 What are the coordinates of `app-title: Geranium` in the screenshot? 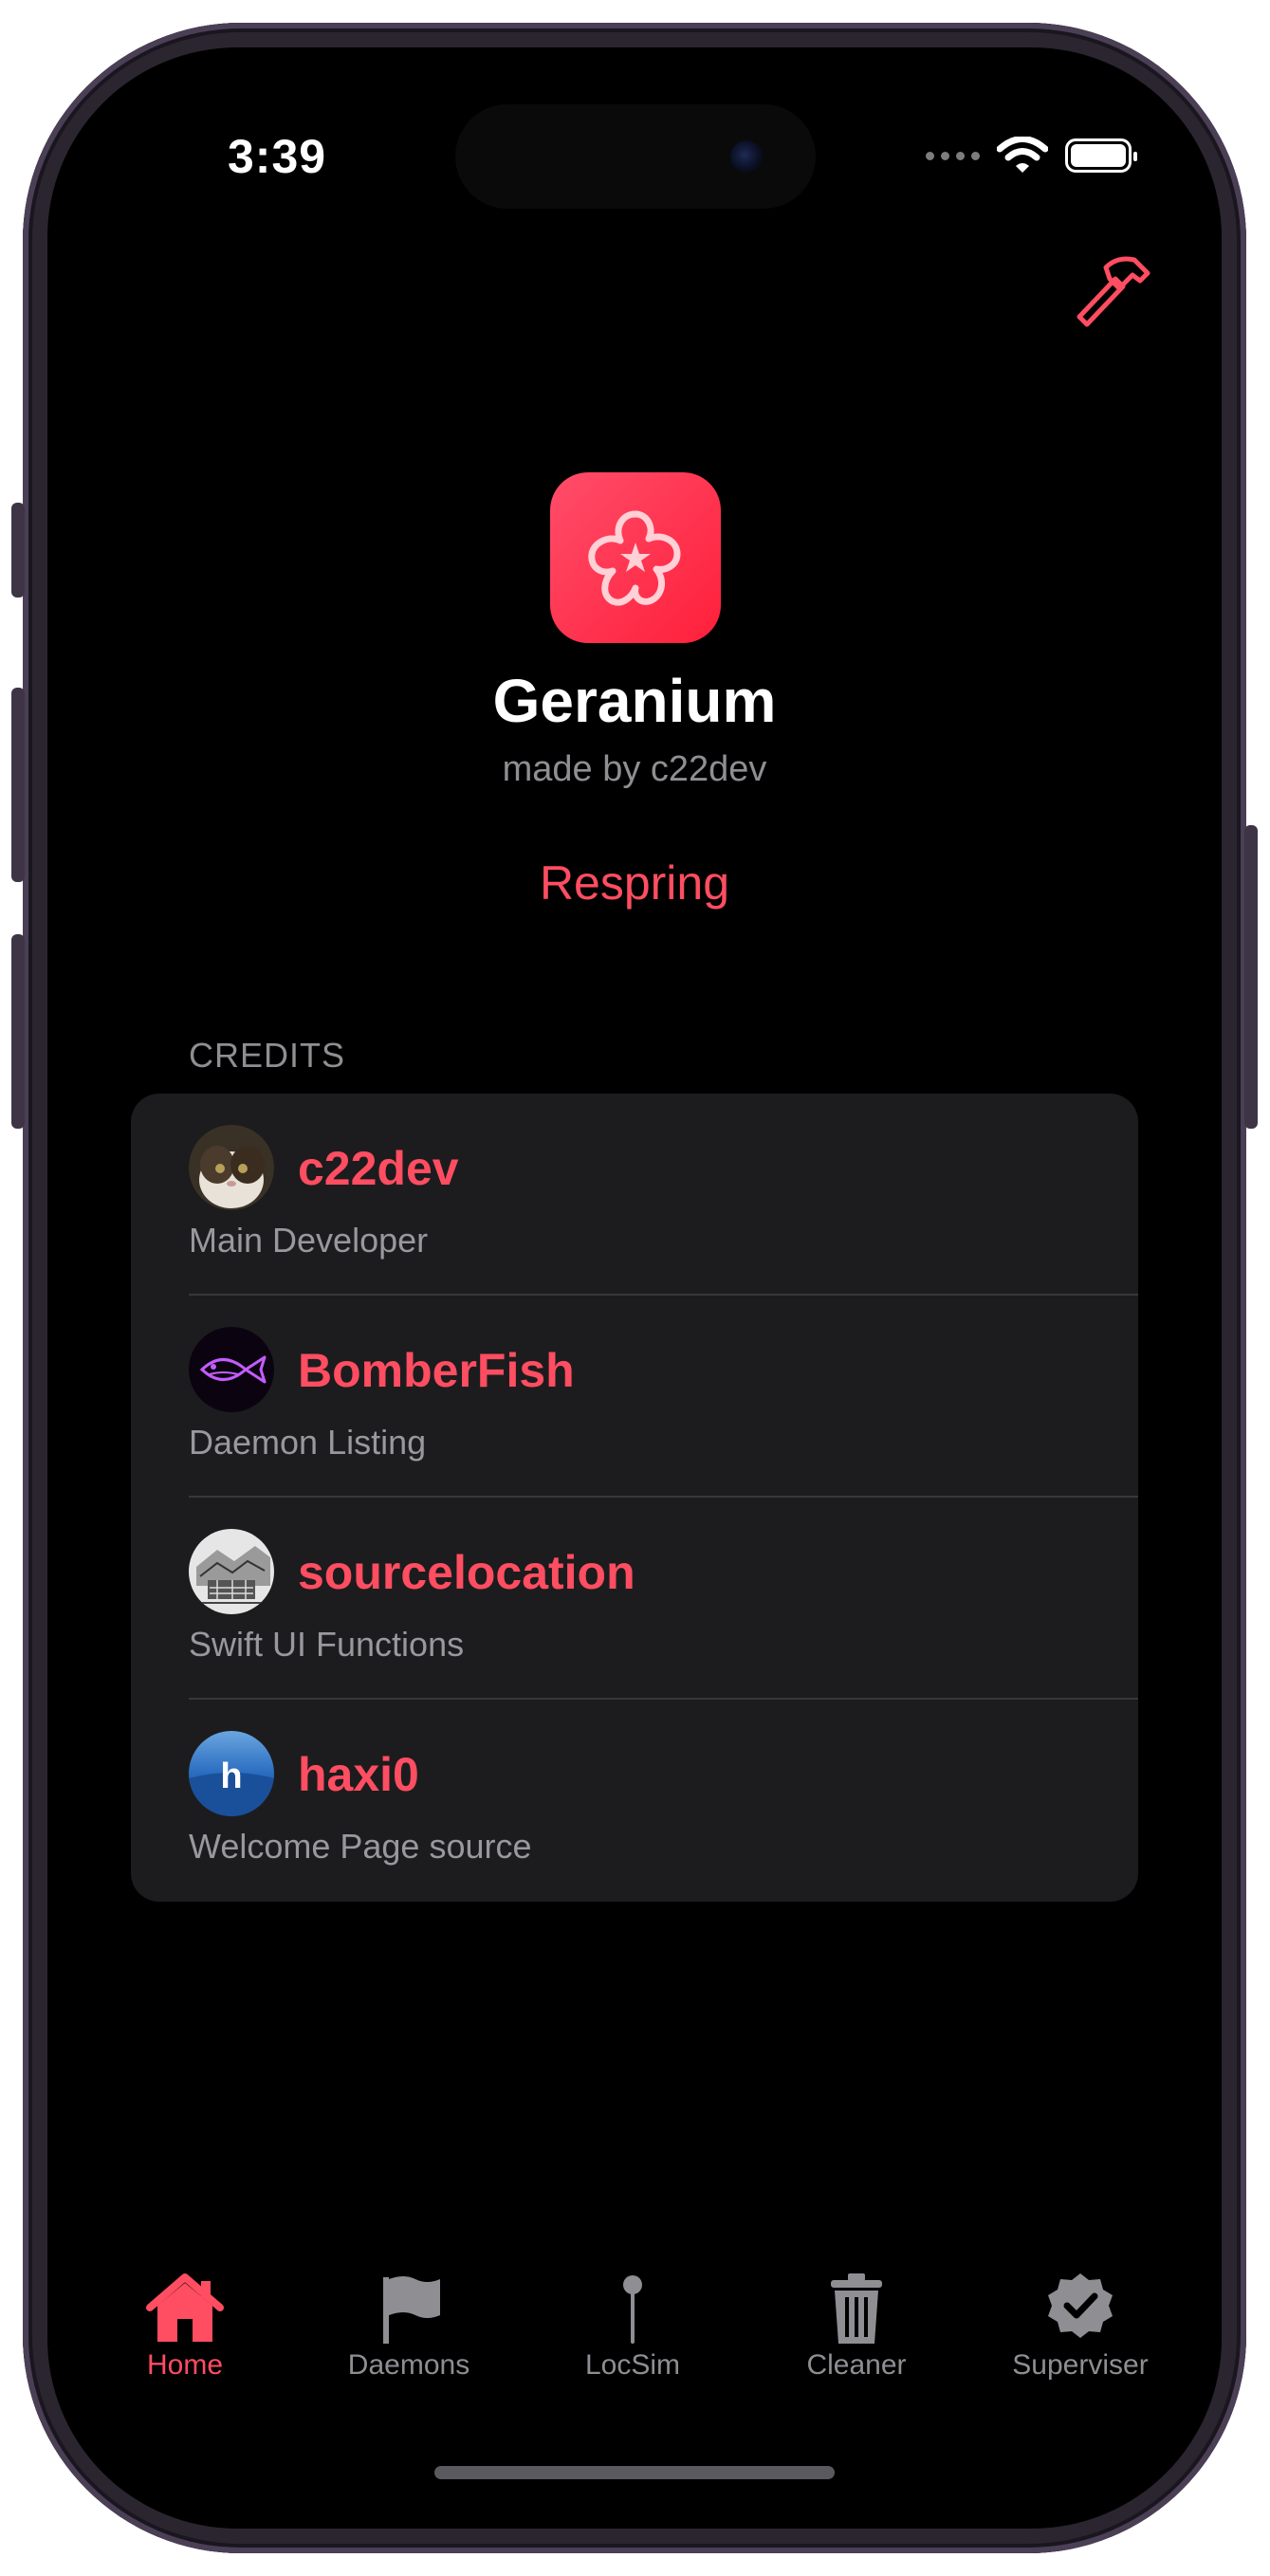 It's located at (634, 701).